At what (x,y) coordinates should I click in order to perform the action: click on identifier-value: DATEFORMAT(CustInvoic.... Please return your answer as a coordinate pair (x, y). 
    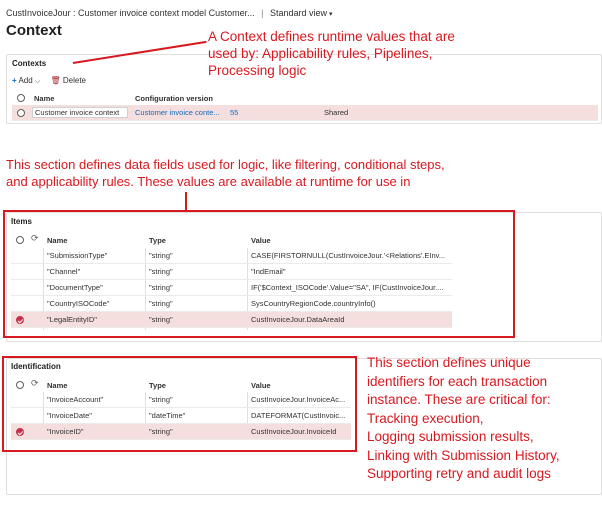
    Looking at the image, I should click on (298, 415).